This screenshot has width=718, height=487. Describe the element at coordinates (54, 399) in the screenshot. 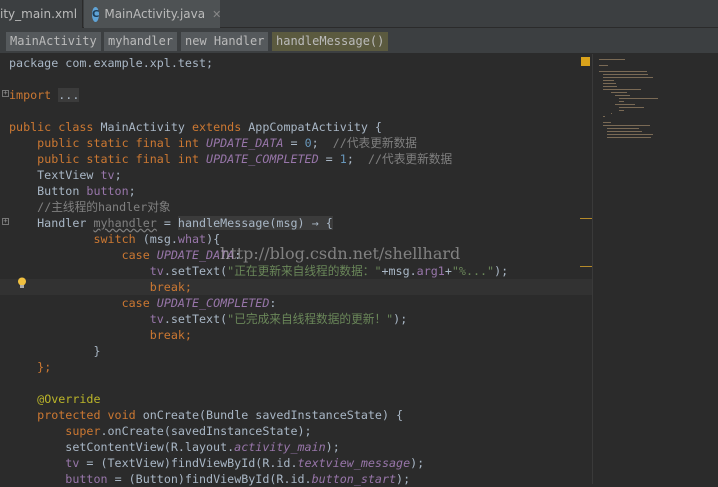

I see `code-line: @Override` at that location.